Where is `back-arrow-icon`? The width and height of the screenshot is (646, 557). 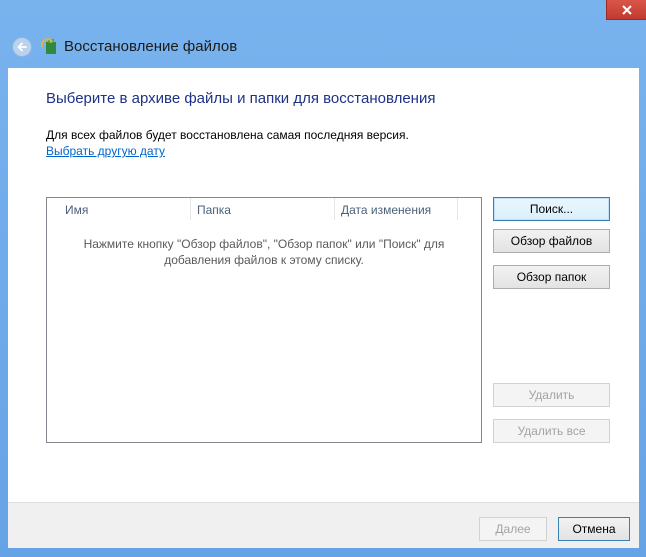 back-arrow-icon is located at coordinates (22, 47).